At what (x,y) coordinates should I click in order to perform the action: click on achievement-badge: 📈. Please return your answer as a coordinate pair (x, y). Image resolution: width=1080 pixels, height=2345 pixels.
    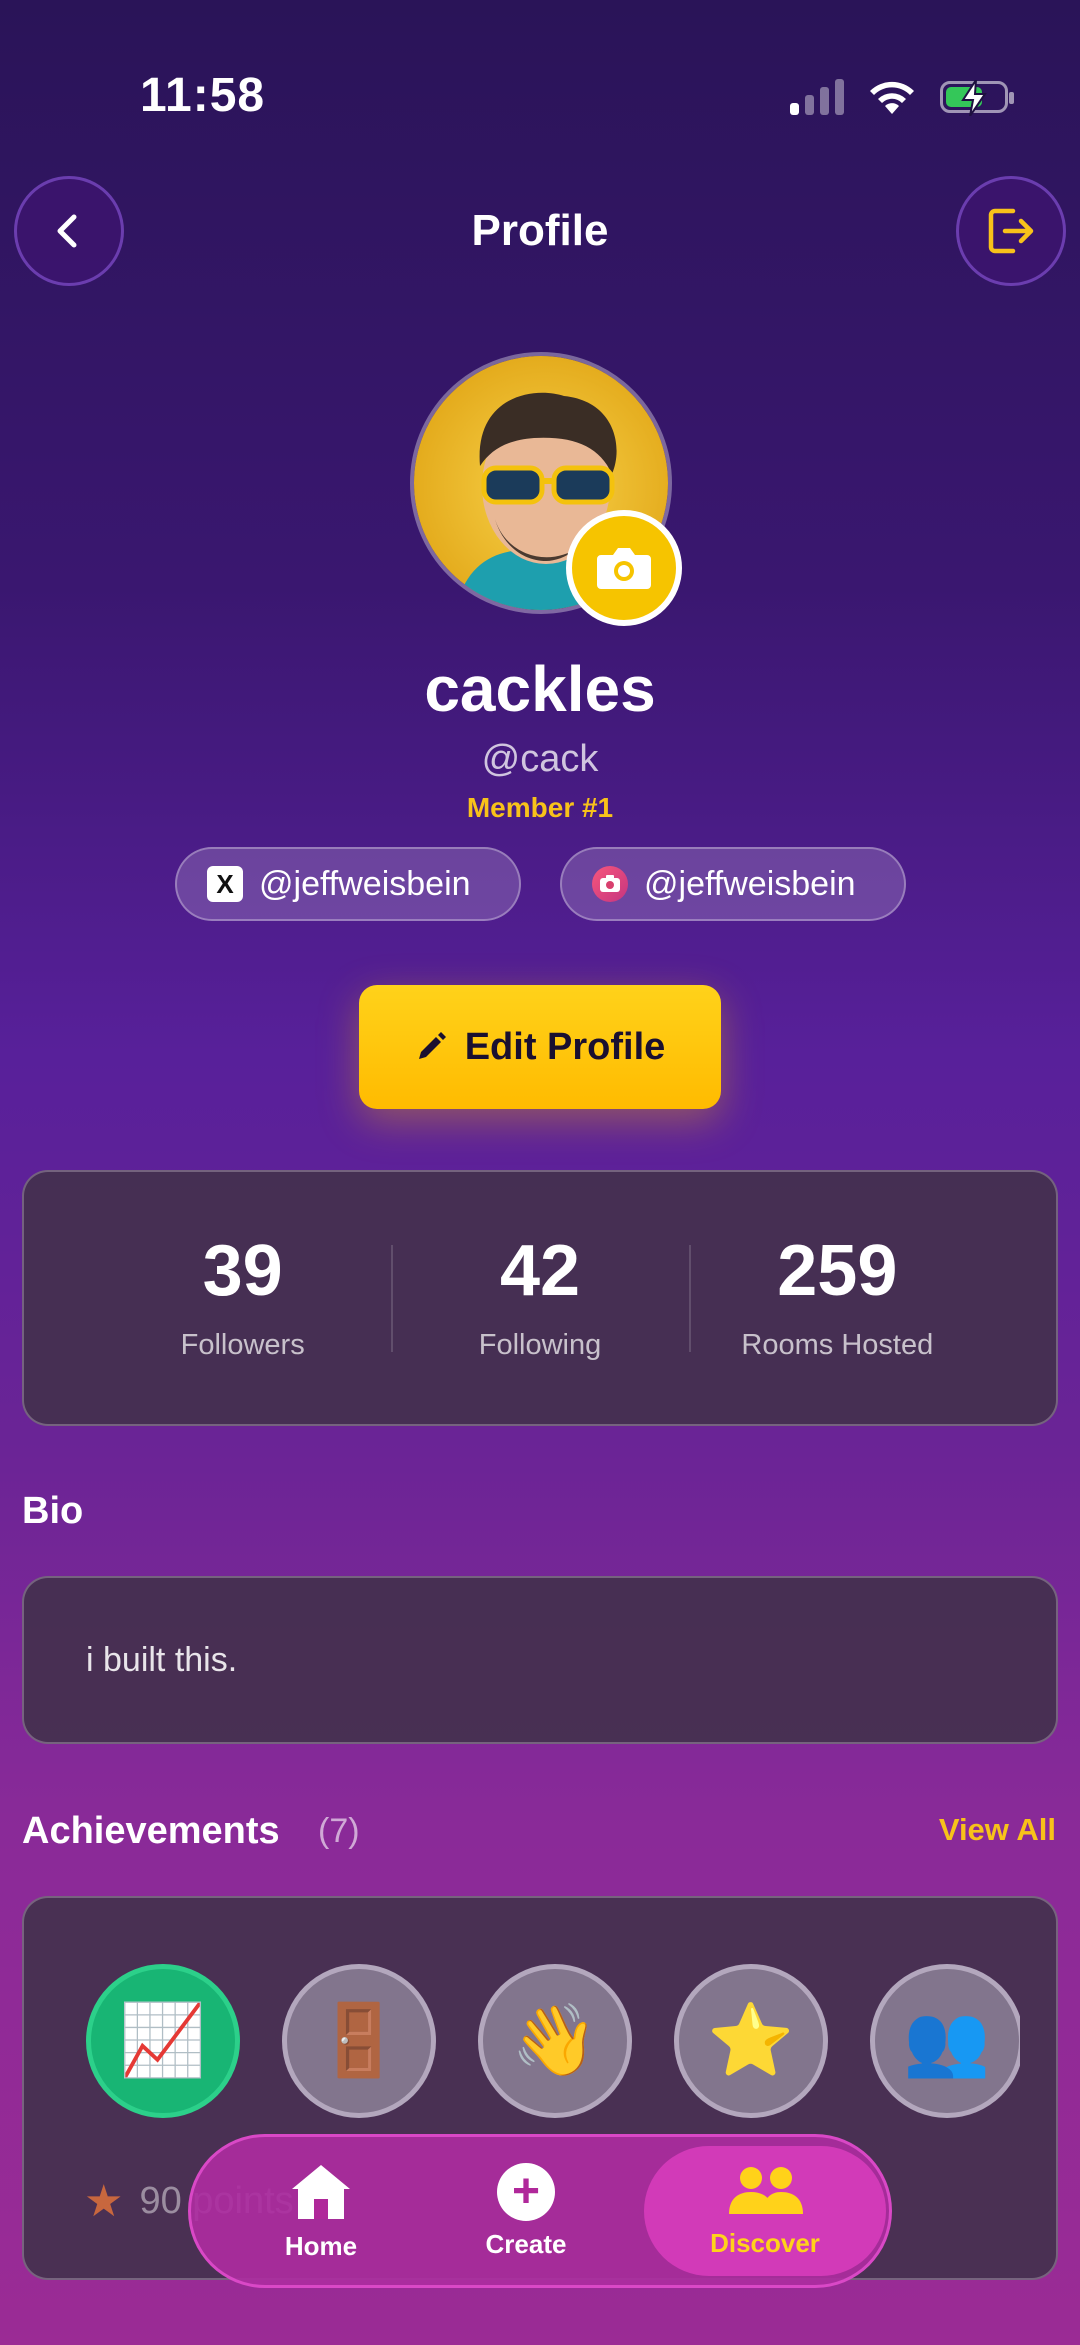
    Looking at the image, I should click on (163, 2041).